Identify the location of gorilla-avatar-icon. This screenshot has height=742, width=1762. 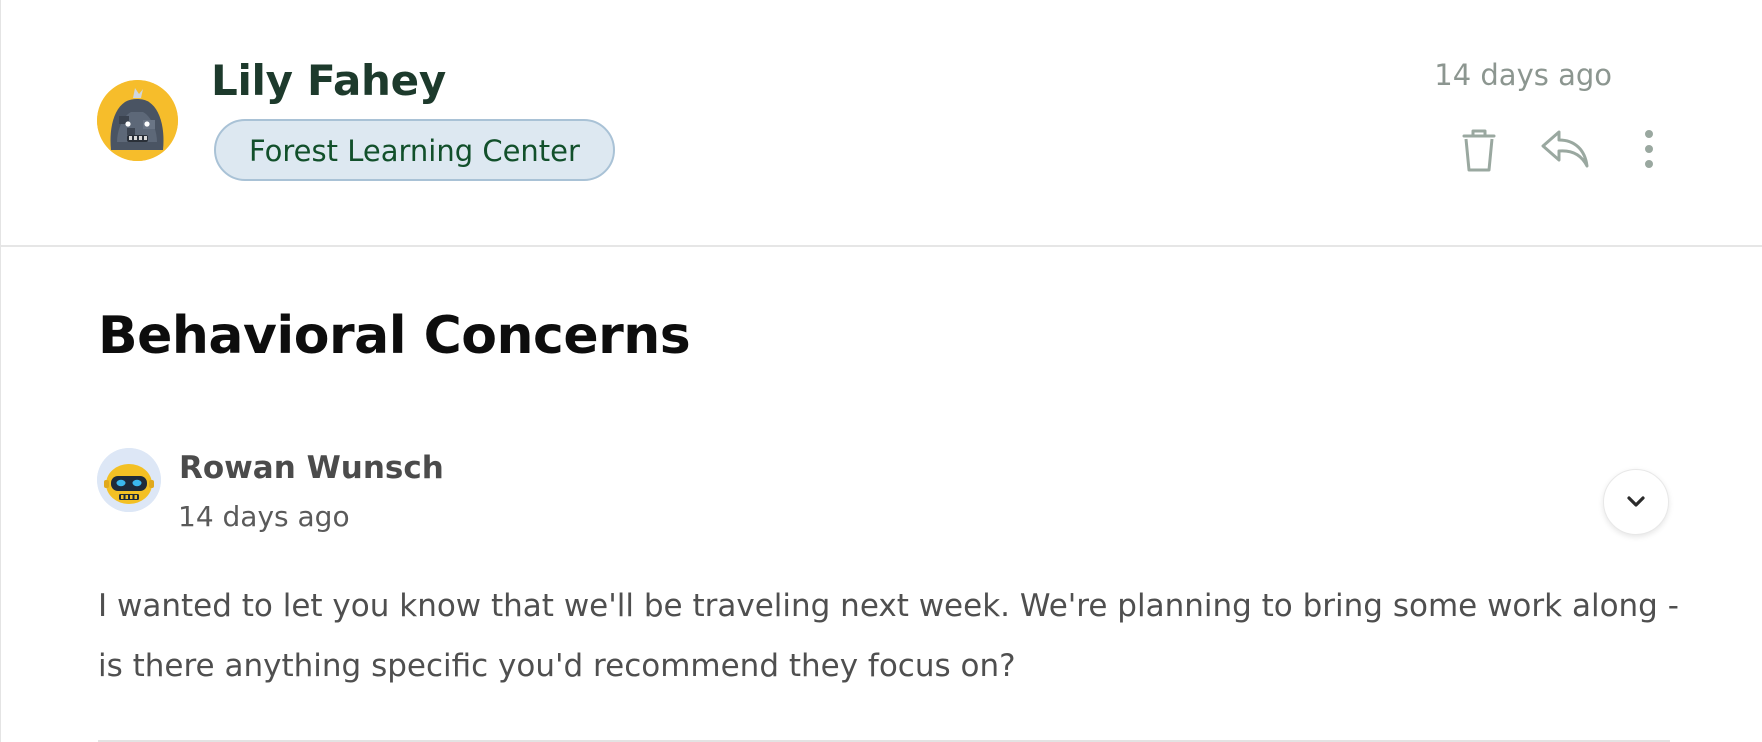
(137, 120).